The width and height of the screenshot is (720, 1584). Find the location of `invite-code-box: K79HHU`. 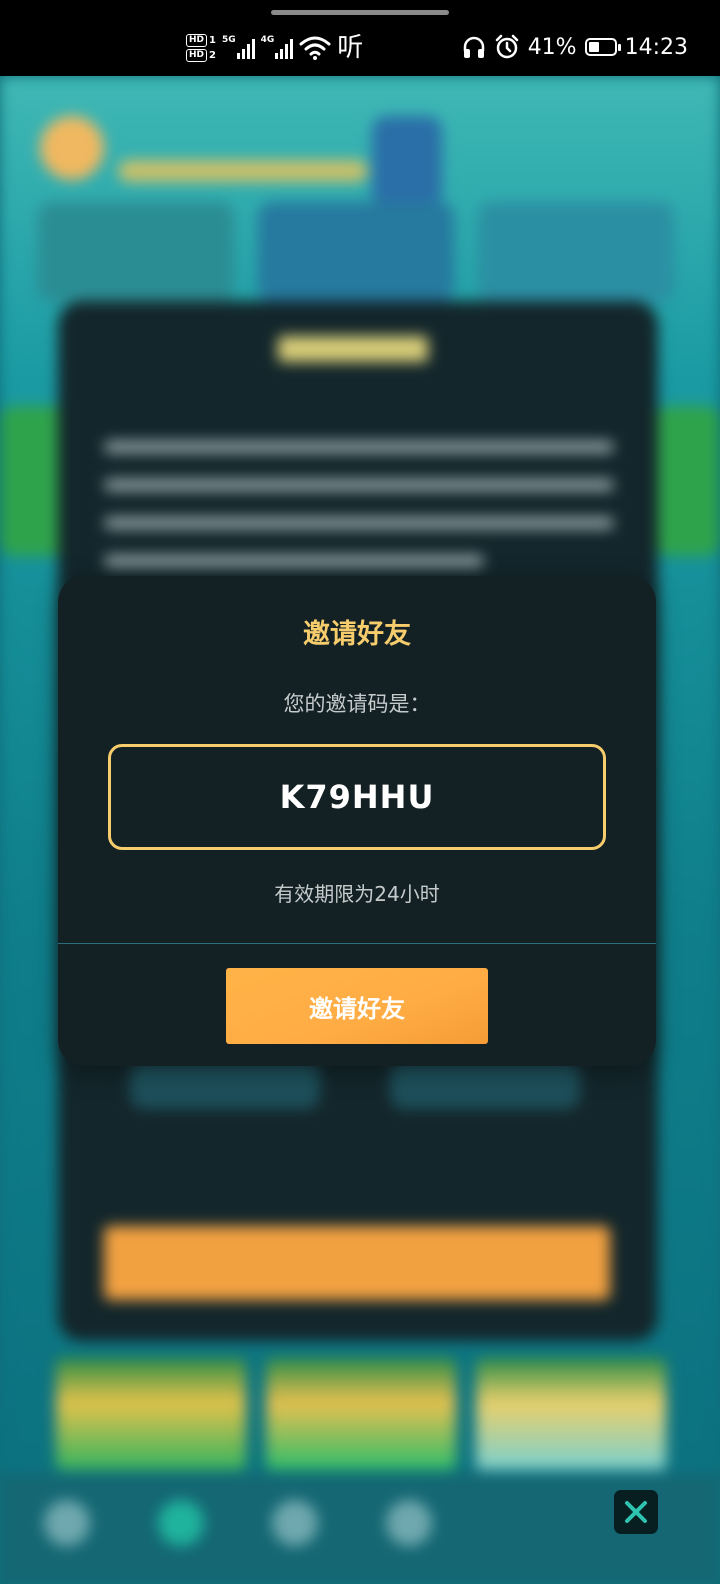

invite-code-box: K79HHU is located at coordinates (357, 797).